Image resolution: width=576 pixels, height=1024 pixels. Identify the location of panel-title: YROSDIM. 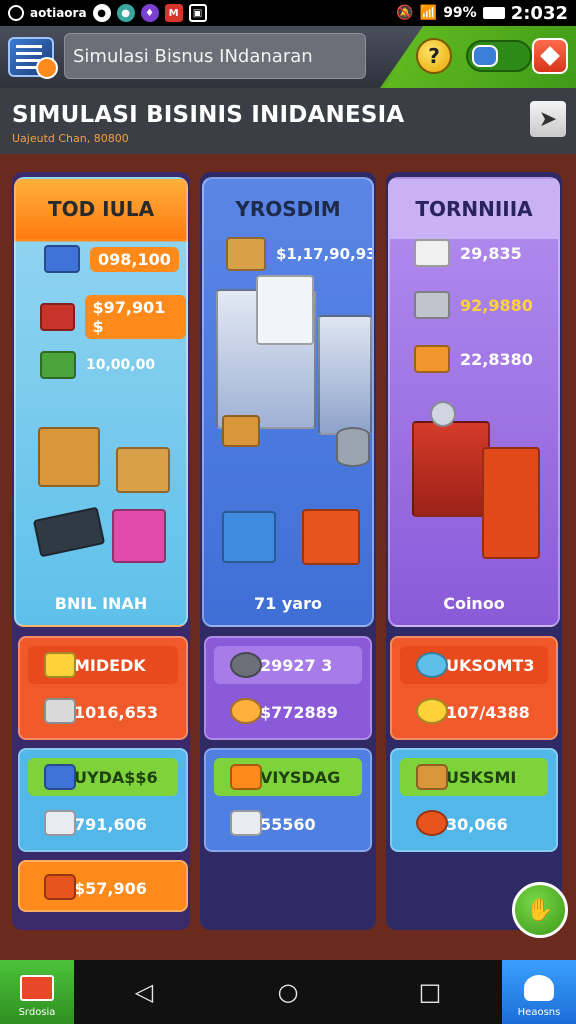
(288, 209).